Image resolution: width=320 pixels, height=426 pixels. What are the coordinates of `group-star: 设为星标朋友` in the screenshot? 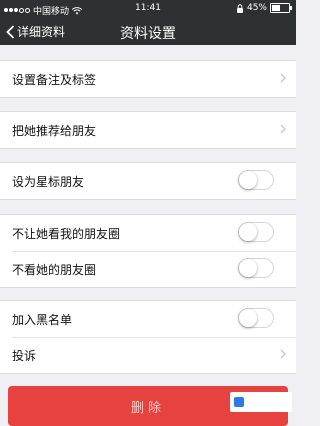 It's located at (148, 181).